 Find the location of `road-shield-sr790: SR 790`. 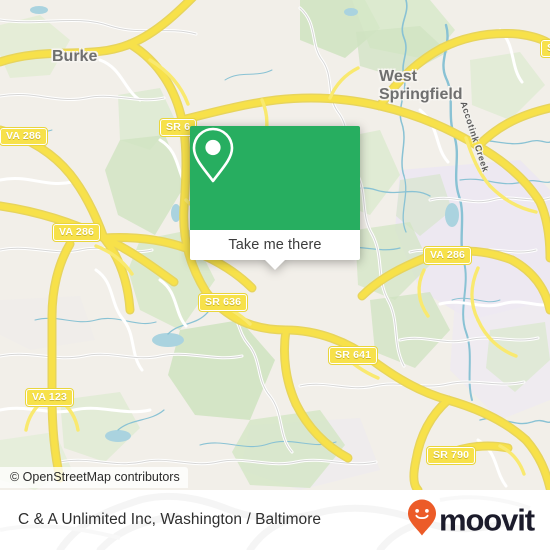

road-shield-sr790: SR 790 is located at coordinates (451, 455).